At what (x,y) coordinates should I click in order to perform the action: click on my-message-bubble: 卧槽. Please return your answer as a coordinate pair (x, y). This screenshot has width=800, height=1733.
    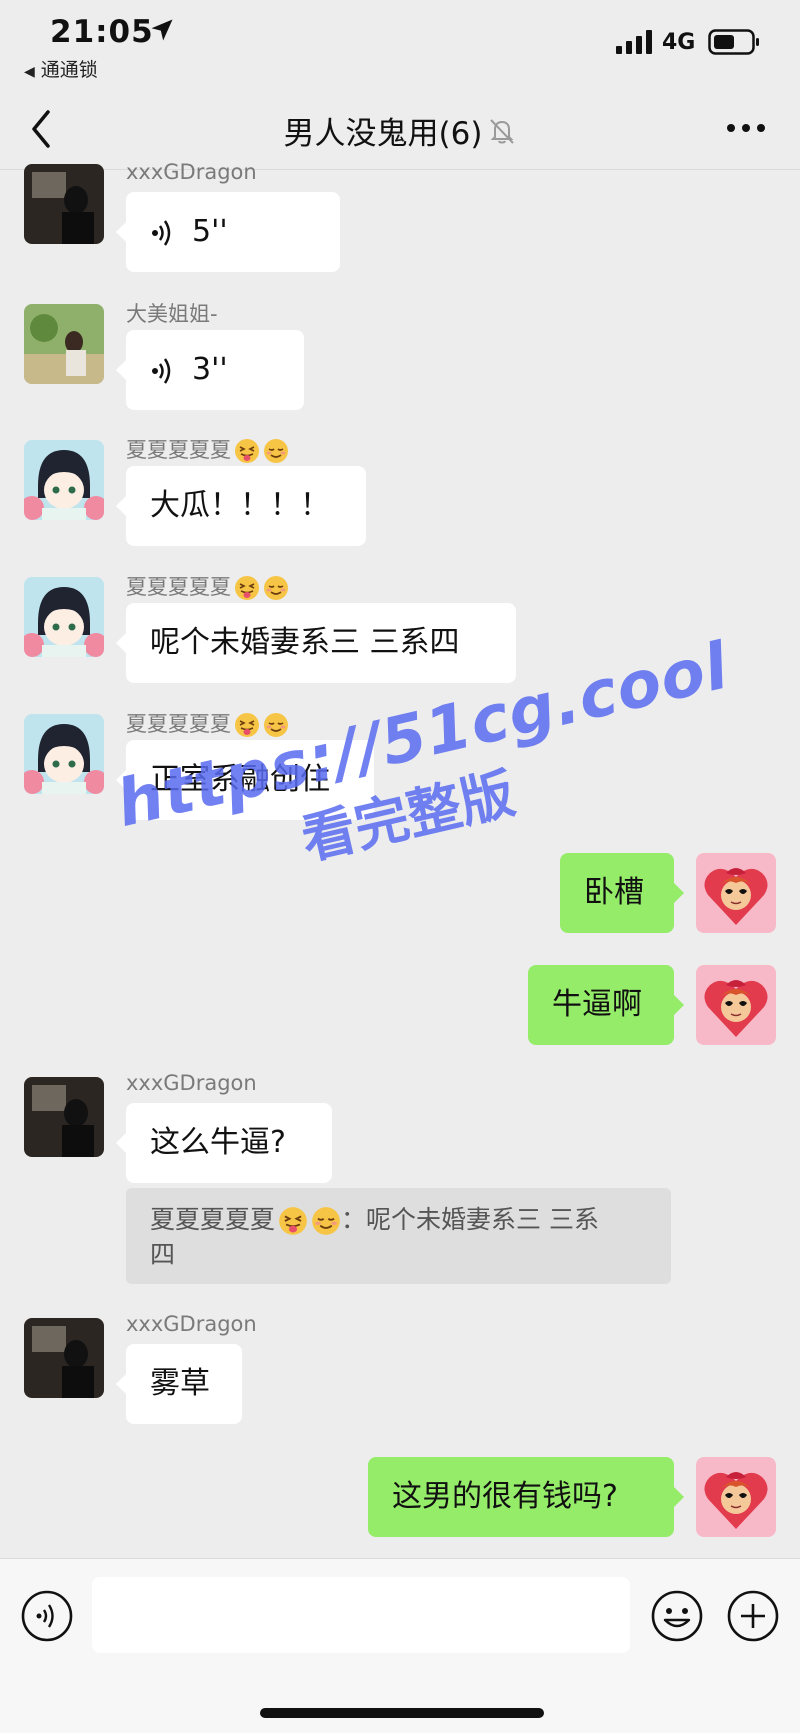
    Looking at the image, I should click on (622, 893).